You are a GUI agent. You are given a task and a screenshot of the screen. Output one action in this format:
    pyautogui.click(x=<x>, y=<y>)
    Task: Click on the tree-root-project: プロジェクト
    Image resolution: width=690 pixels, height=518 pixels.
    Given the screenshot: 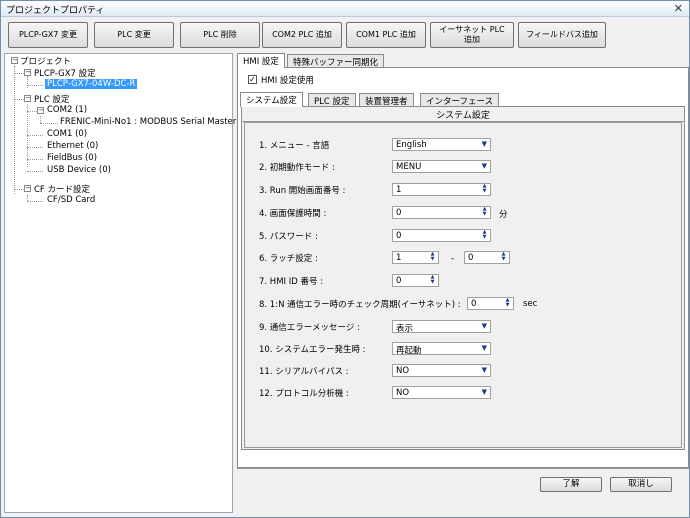 What is the action you would take?
    pyautogui.click(x=45, y=61)
    